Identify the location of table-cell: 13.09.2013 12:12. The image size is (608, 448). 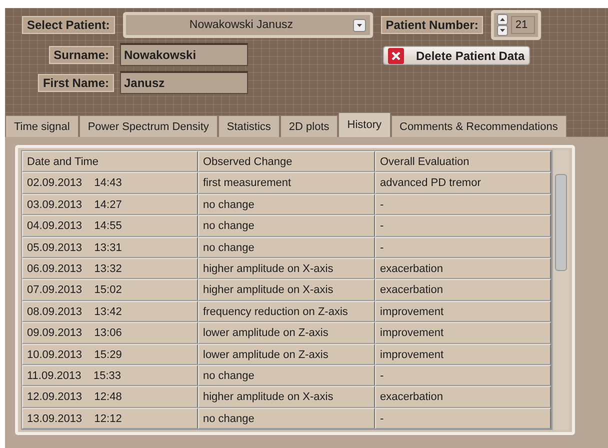
(110, 419).